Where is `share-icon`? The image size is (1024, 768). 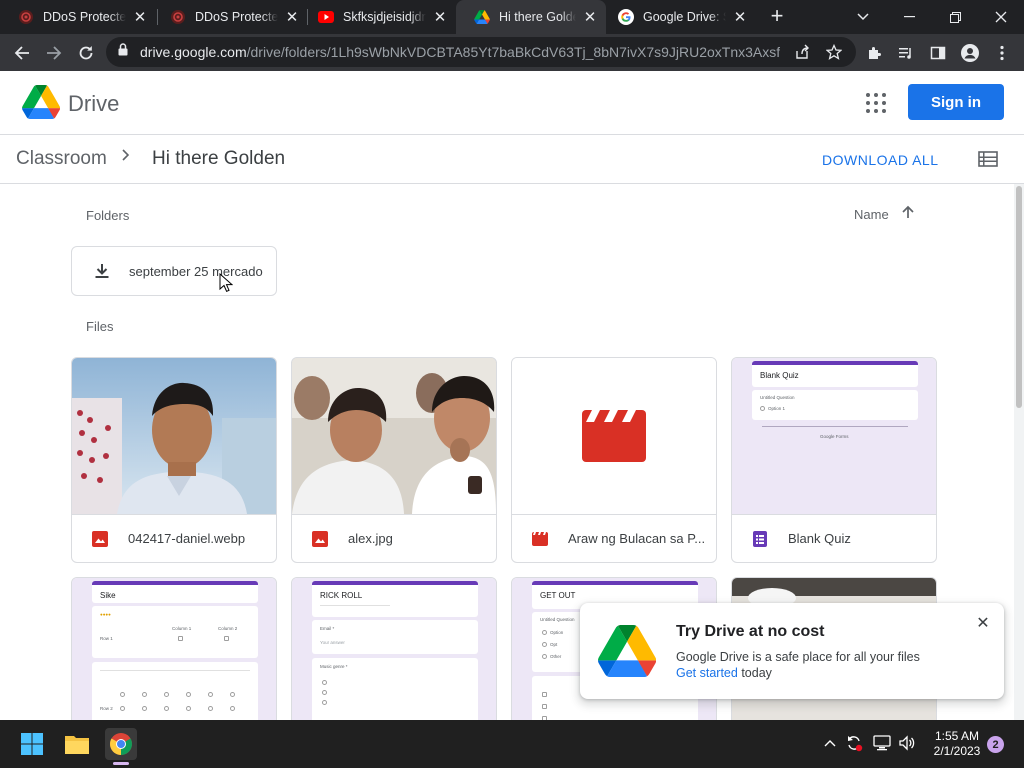 share-icon is located at coordinates (802, 52).